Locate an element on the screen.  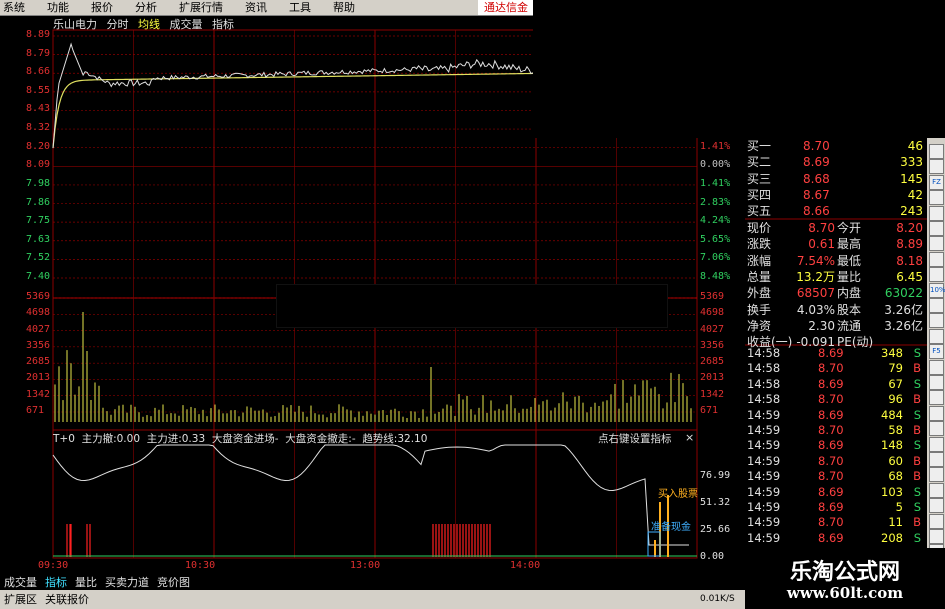
vol-axis-label: 2685 is located at coordinates (38, 362).